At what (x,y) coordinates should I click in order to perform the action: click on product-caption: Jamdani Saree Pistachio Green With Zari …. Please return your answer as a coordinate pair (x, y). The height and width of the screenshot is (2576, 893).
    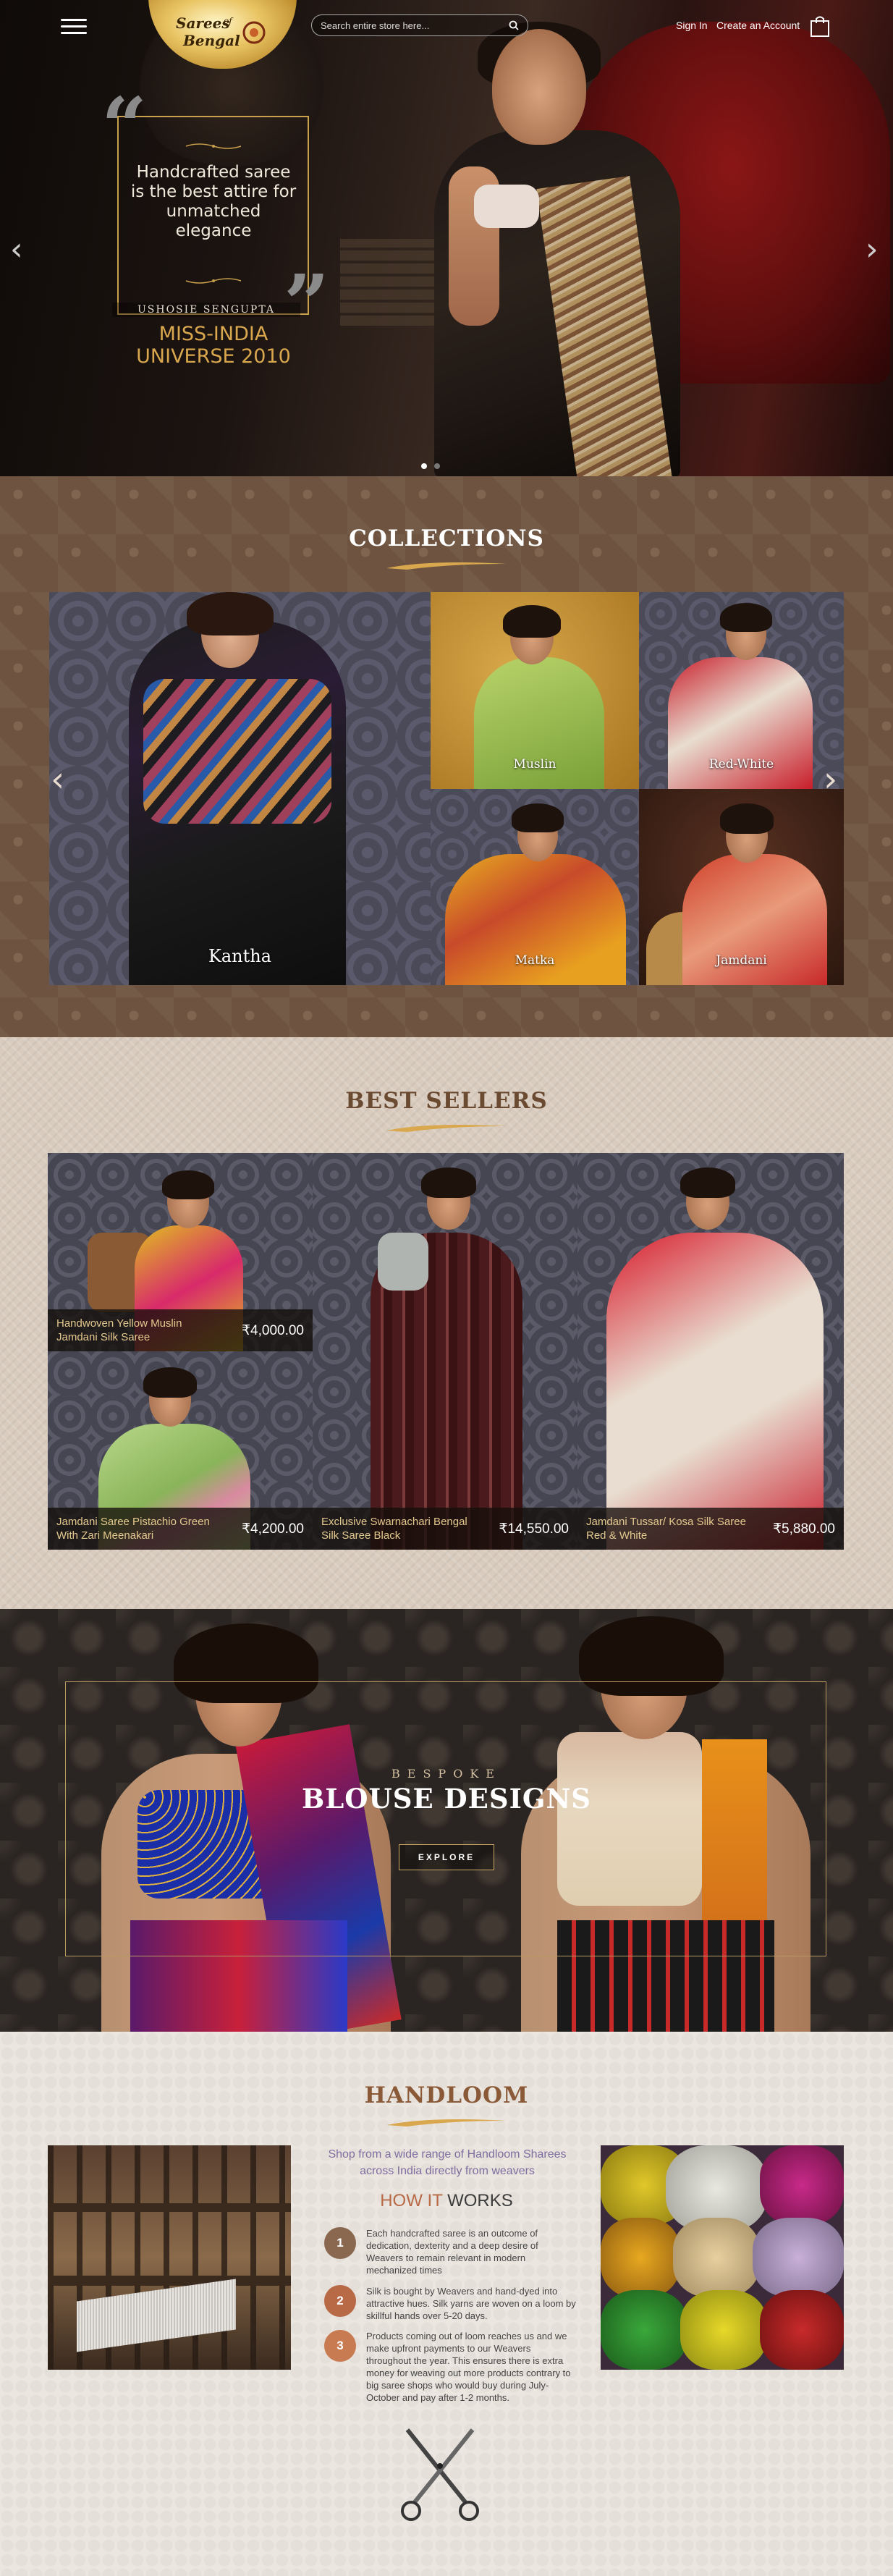
    Looking at the image, I should click on (180, 1529).